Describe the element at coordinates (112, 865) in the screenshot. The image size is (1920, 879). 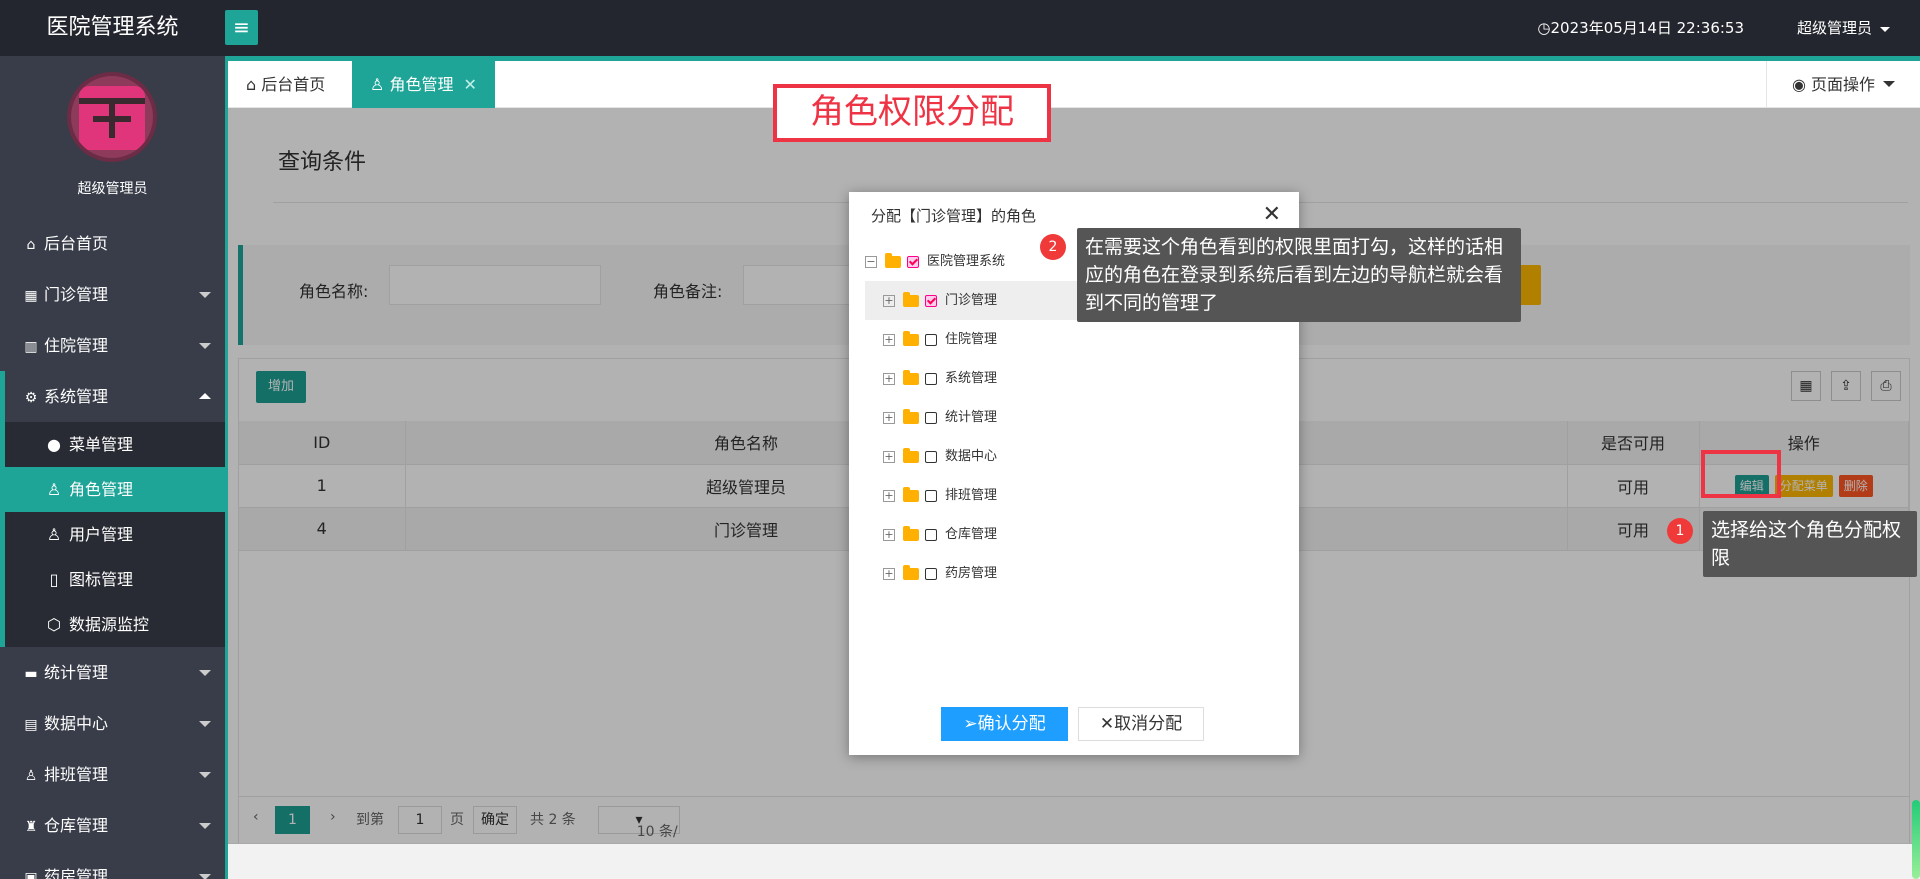
I see `sidebar-item-pharmacy: ▣ 药房管理` at that location.